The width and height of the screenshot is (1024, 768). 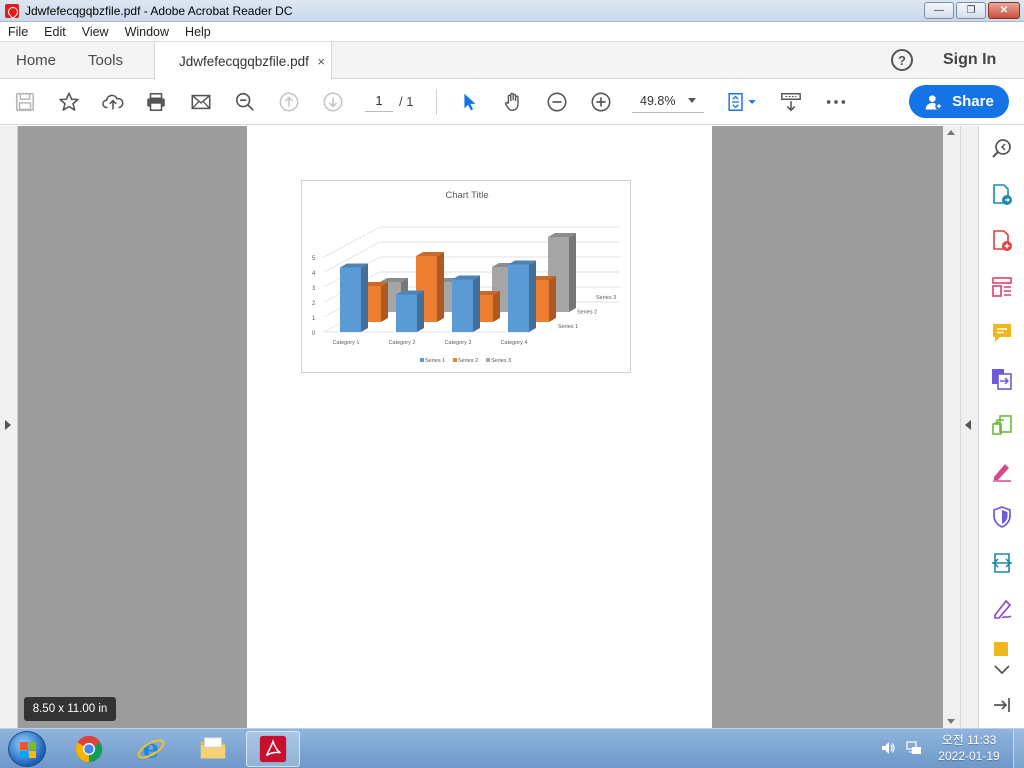 I want to click on share-button: Share, so click(x=959, y=101).